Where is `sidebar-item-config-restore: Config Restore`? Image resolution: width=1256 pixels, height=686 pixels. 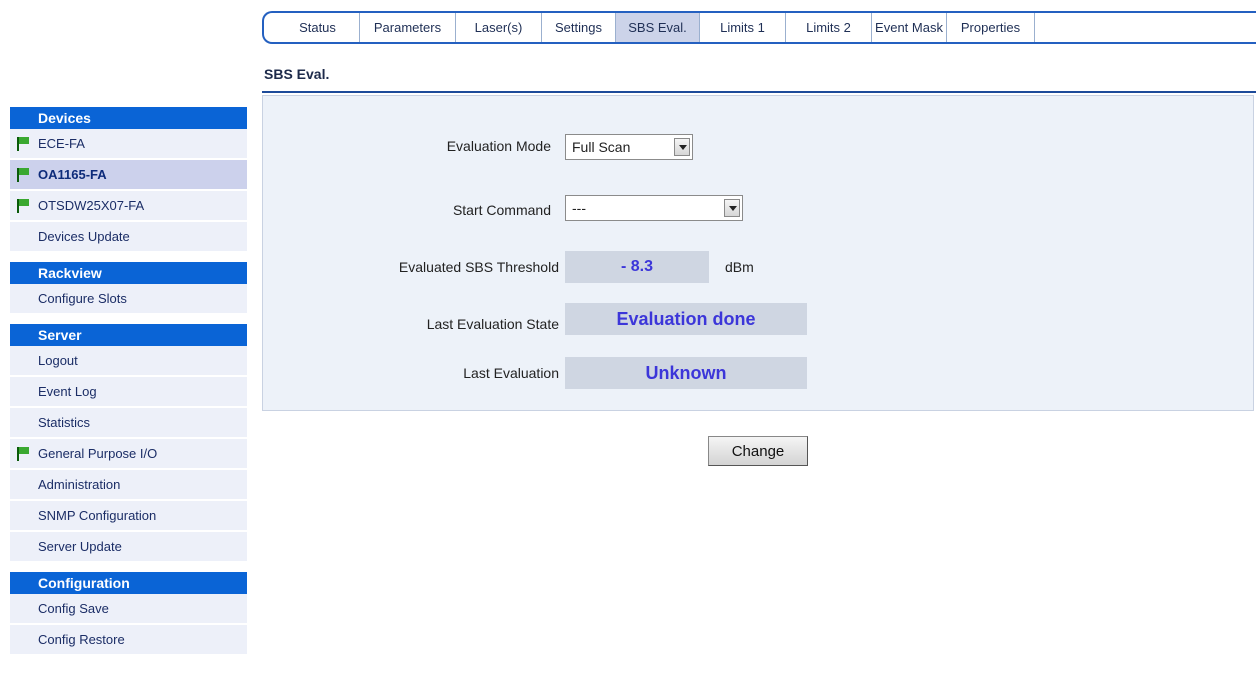 sidebar-item-config-restore: Config Restore is located at coordinates (128, 640).